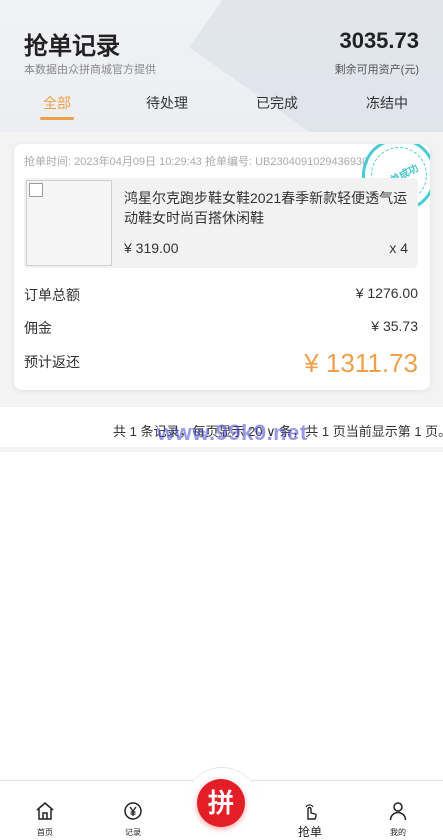  Describe the element at coordinates (72, 46) in the screenshot. I see `page-title: 抢单记录` at that location.